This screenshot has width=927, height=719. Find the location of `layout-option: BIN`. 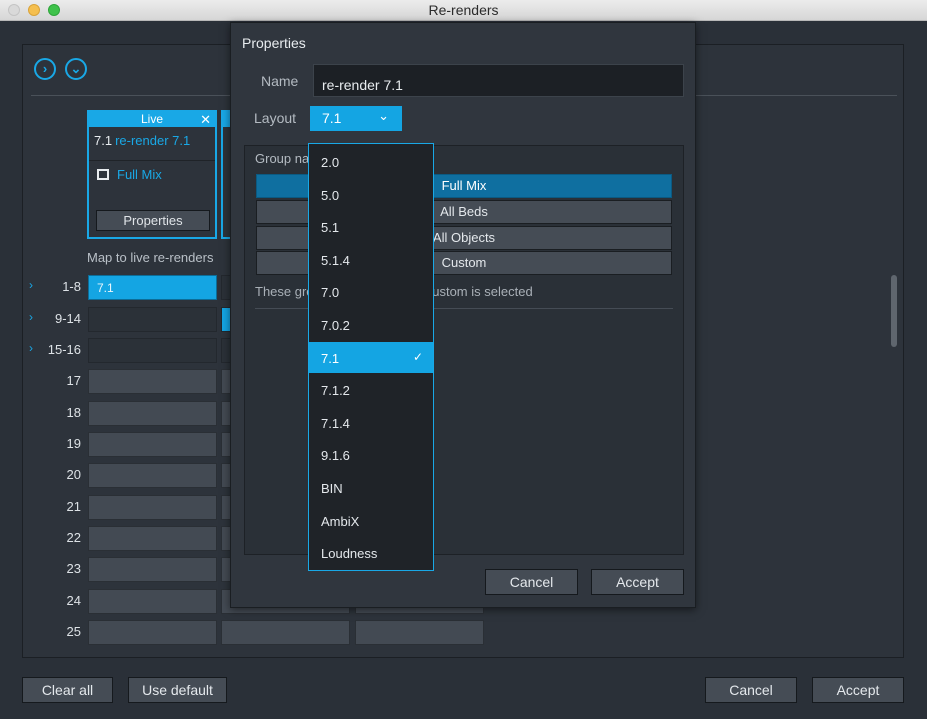

layout-option: BIN is located at coordinates (371, 487).